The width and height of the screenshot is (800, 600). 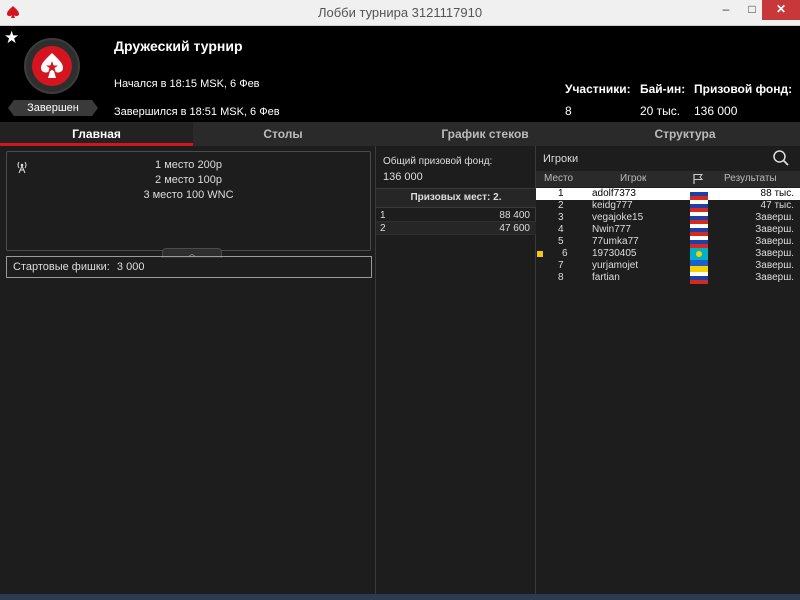 What do you see at coordinates (781, 158) in the screenshot?
I see `search-icon` at bounding box center [781, 158].